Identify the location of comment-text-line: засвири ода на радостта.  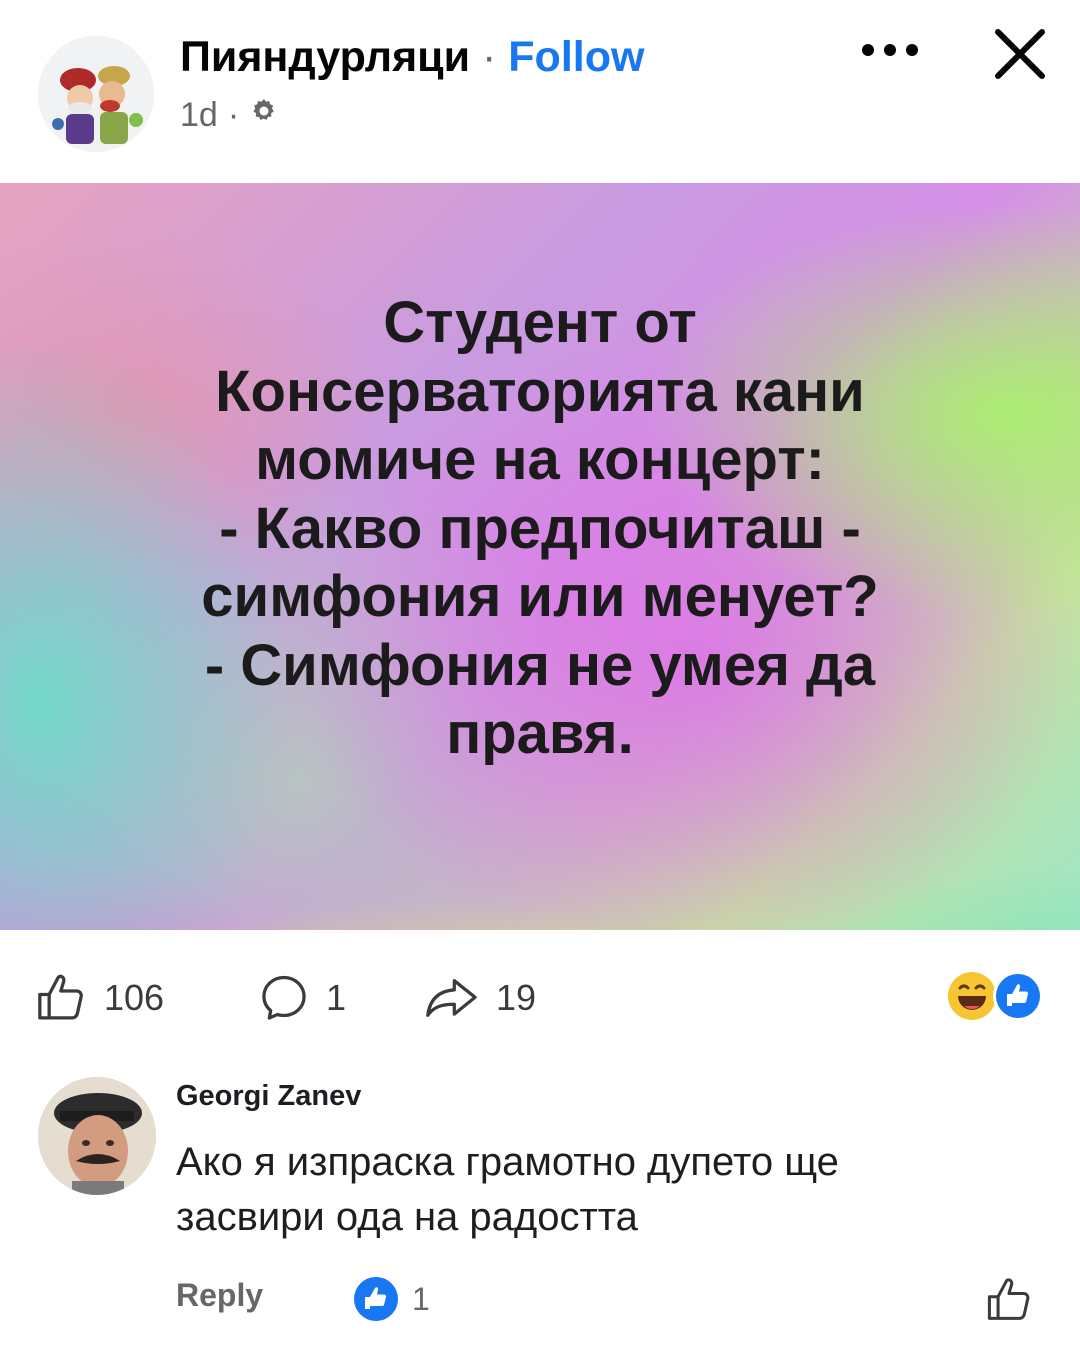
(407, 1217).